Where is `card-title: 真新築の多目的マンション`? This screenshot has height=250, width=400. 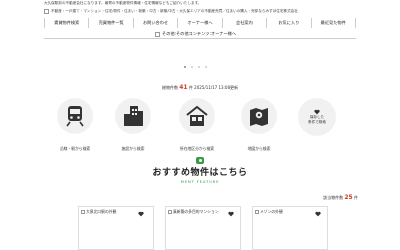
card-title: 真新築の多目的マンション is located at coordinates (193, 212).